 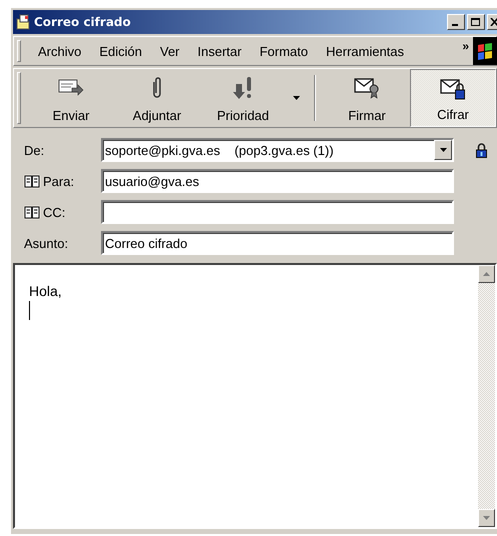 I want to click on field-label: Para:, so click(x=58, y=181).